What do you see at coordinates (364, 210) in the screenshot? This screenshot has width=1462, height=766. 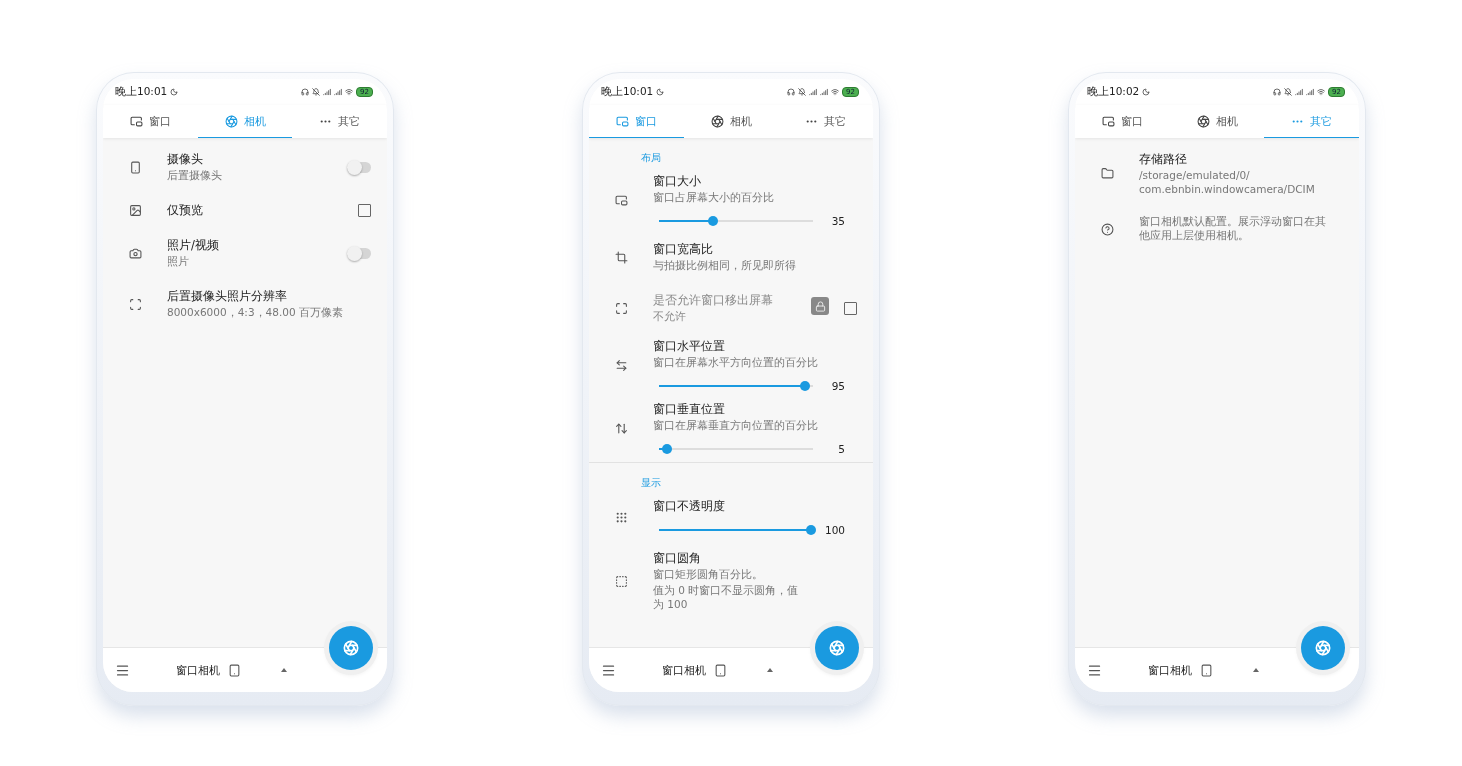 I see `checkbox` at bounding box center [364, 210].